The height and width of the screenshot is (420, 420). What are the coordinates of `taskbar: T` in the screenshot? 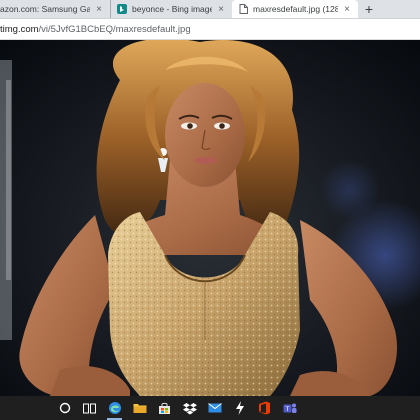 It's located at (210, 408).